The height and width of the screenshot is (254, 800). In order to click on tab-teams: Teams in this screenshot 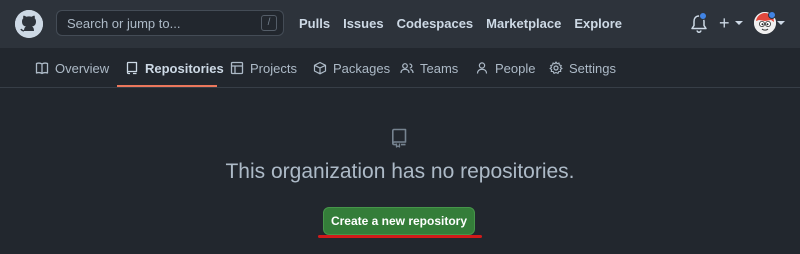, I will do `click(429, 68)`.